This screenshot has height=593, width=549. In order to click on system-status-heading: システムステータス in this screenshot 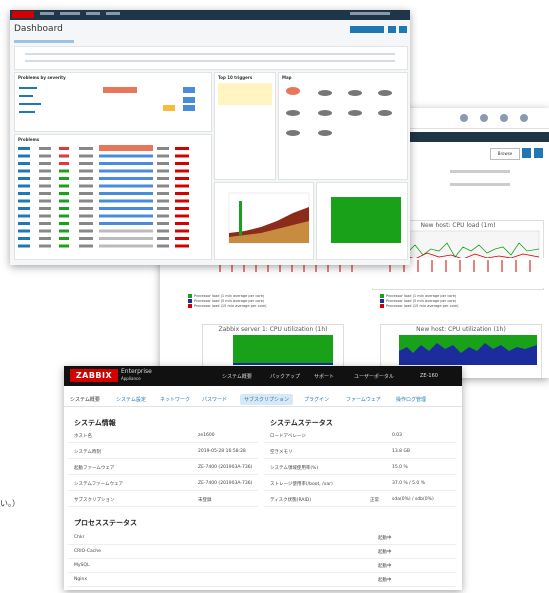, I will do `click(301, 423)`.